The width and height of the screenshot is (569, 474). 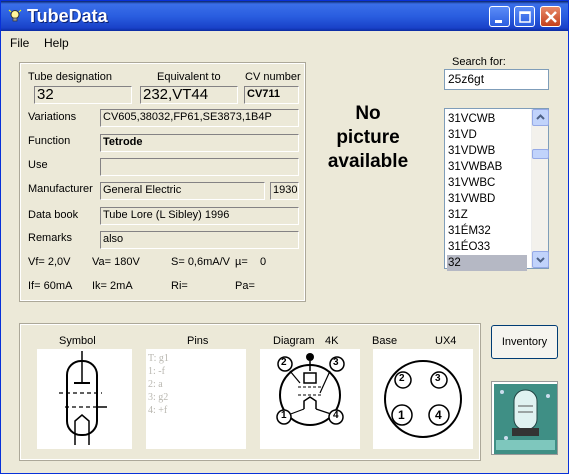 What do you see at coordinates (499, 16) in the screenshot?
I see `minimize-button` at bounding box center [499, 16].